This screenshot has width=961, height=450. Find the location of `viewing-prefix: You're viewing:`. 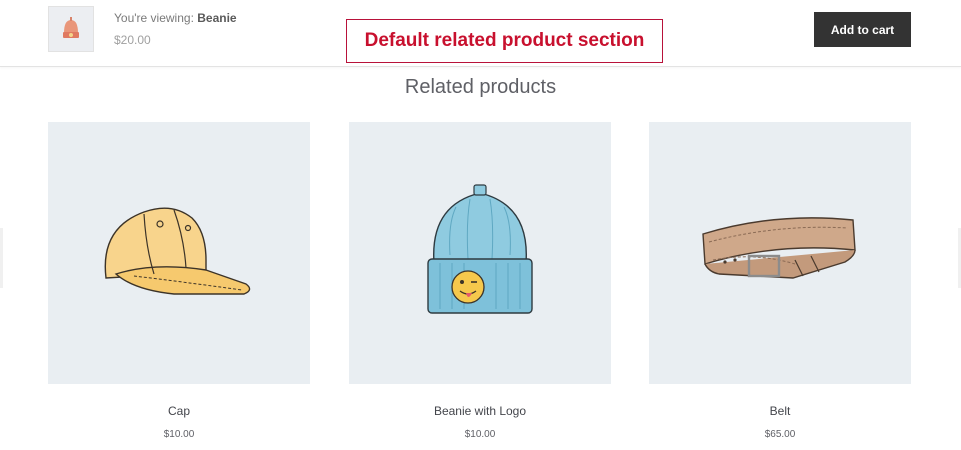

viewing-prefix: You're viewing: is located at coordinates (154, 18).